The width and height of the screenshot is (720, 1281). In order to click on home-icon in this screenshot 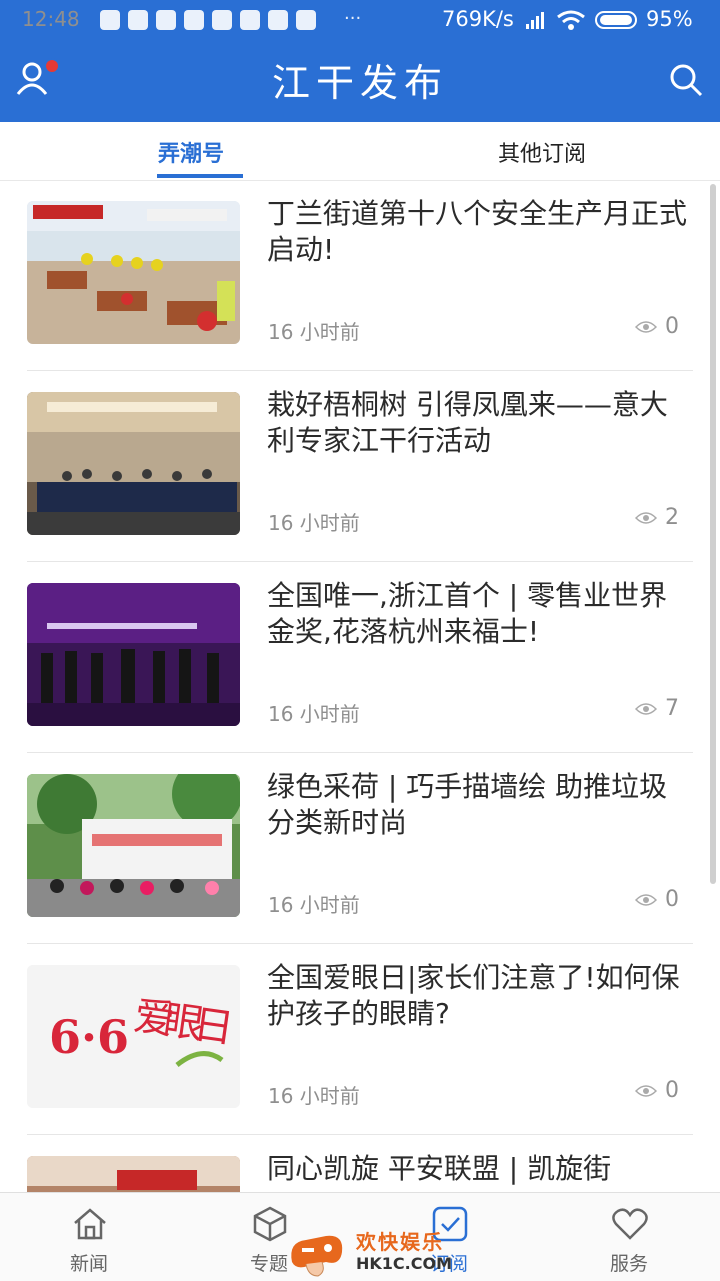, I will do `click(90, 1224)`.